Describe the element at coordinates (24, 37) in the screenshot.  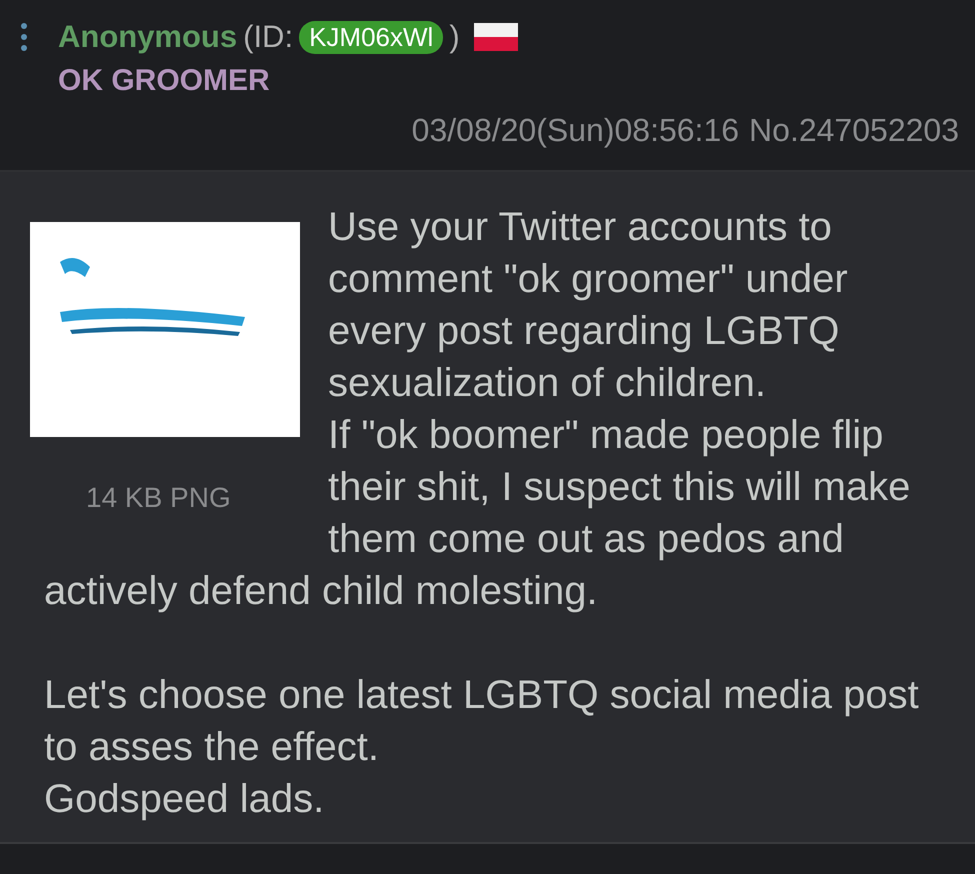
I see `more-options-icon` at that location.